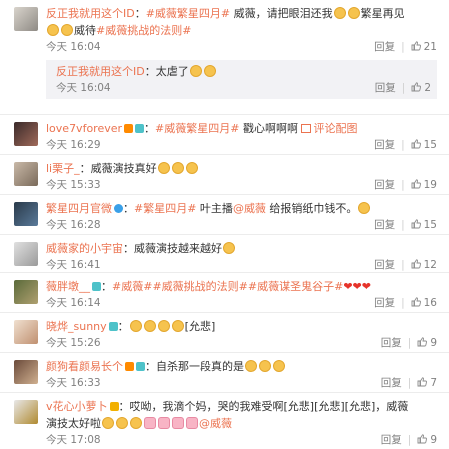 This screenshot has height=449, width=449. Describe the element at coordinates (241, 79) in the screenshot. I see `reply-thread: 反正我就用这个ID：太虐了 今天 16:04 回复 | 2` at that location.